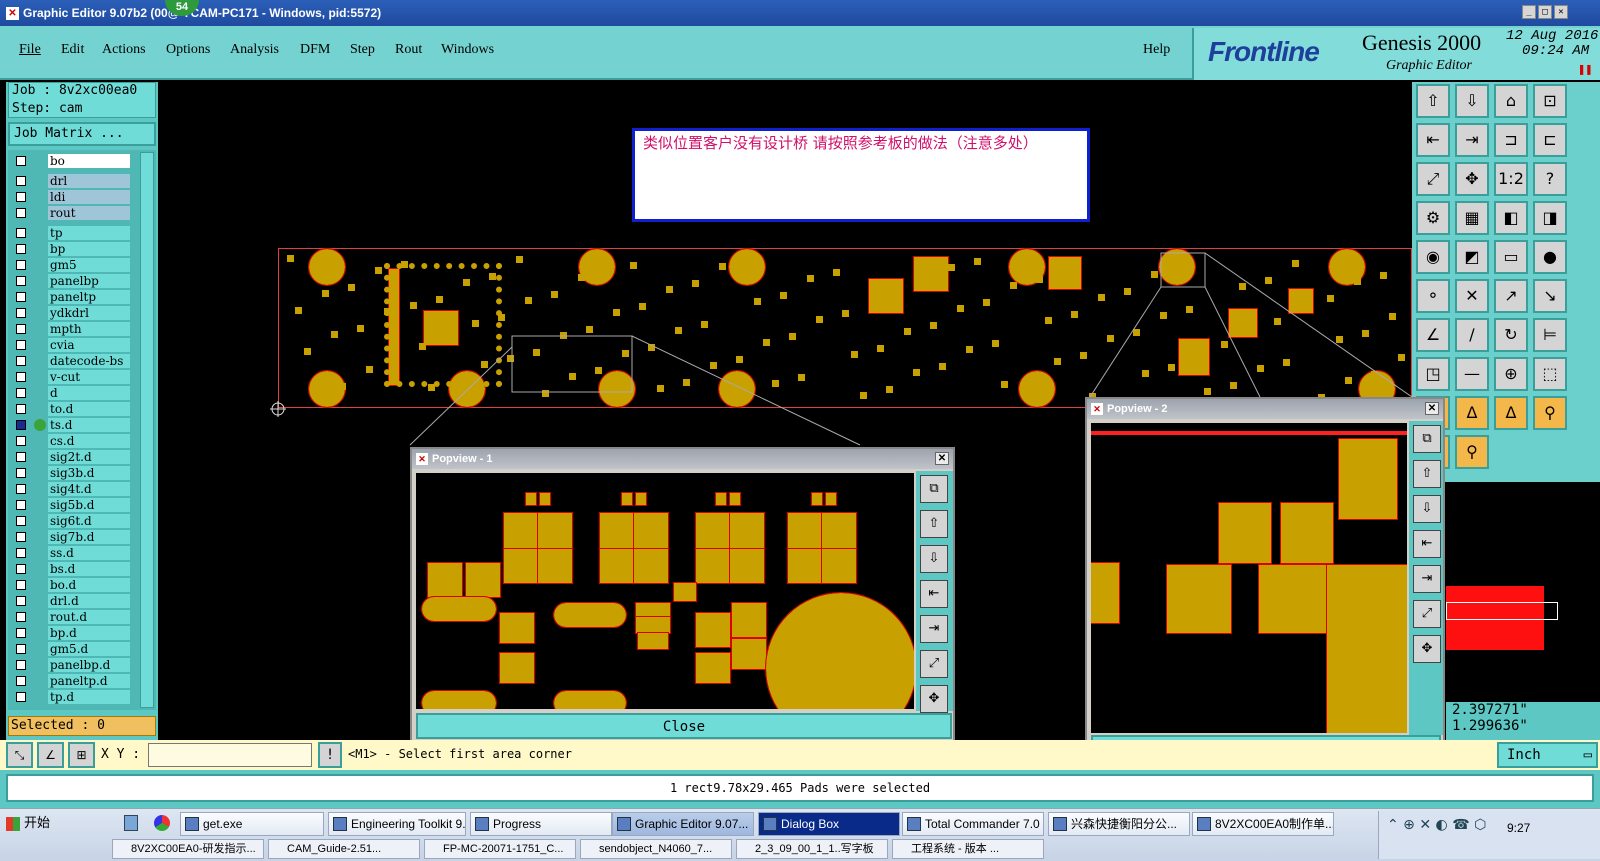 The image size is (1600, 861). Describe the element at coordinates (72, 50) in the screenshot. I see `menu-edit: Edit` at that location.